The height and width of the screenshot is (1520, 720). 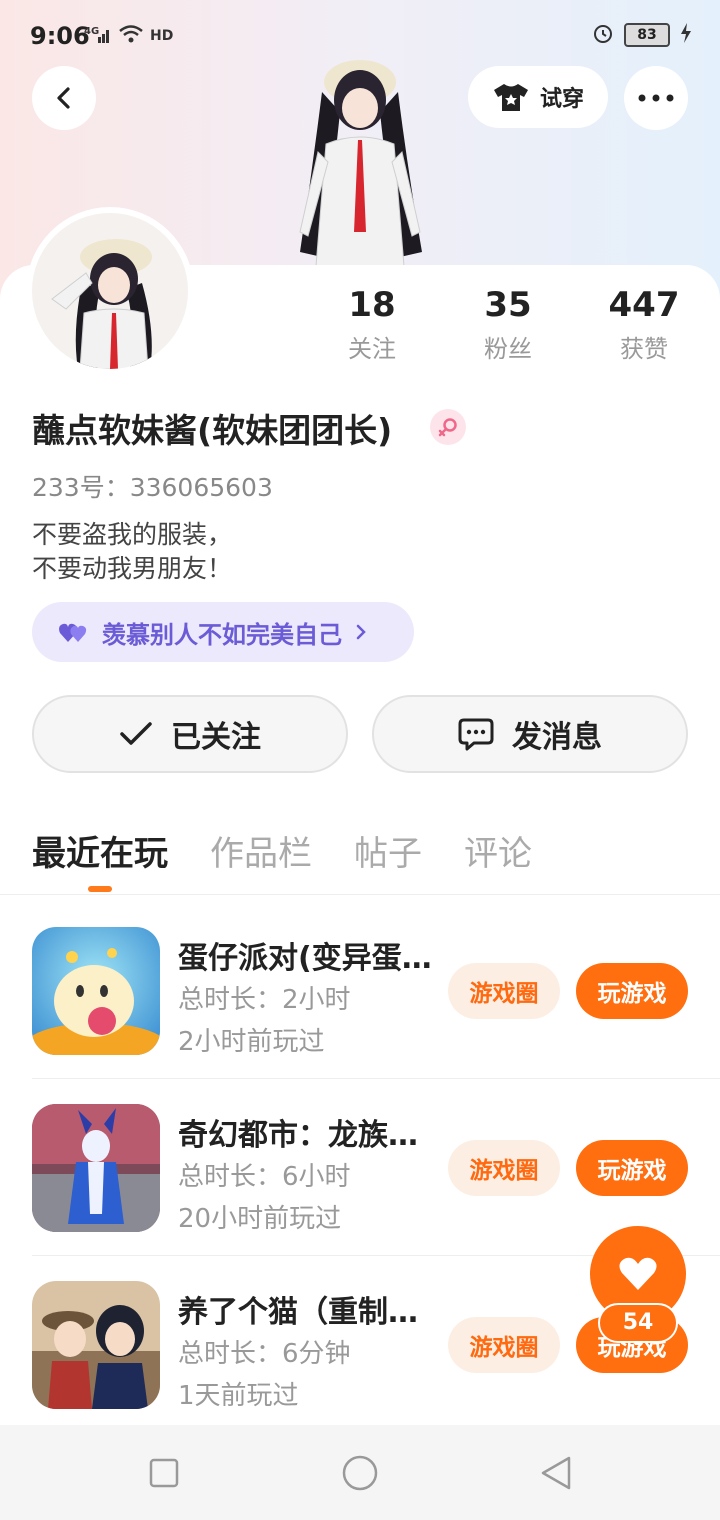 What do you see at coordinates (132, 568) in the screenshot?
I see `bio-line: 不要动我男朋友！` at bounding box center [132, 568].